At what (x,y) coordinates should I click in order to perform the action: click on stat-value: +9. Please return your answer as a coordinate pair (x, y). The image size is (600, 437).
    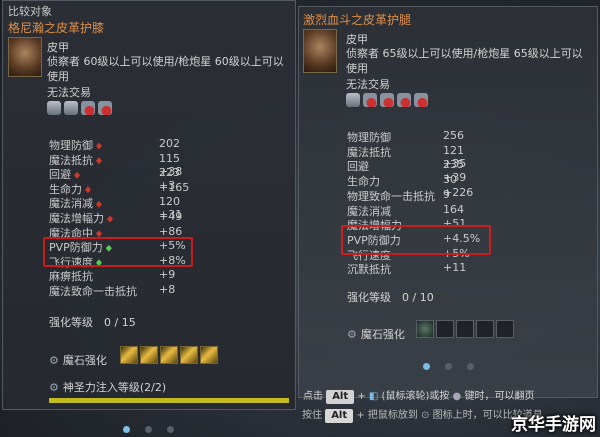
    Looking at the image, I should click on (167, 275).